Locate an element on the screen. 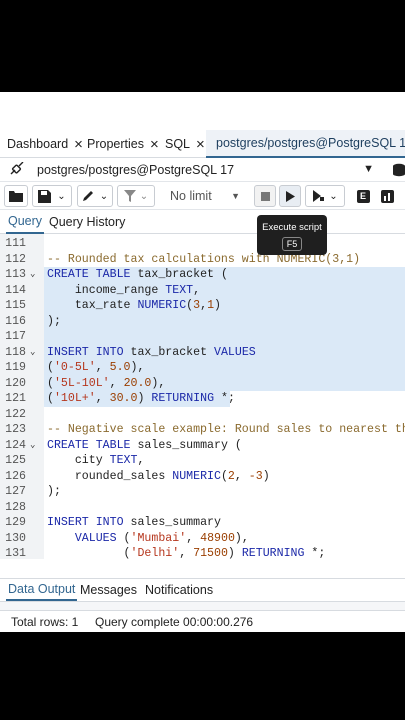  code-line: 126 rounded_sales NUMERIC(2, -3) is located at coordinates (202, 477).